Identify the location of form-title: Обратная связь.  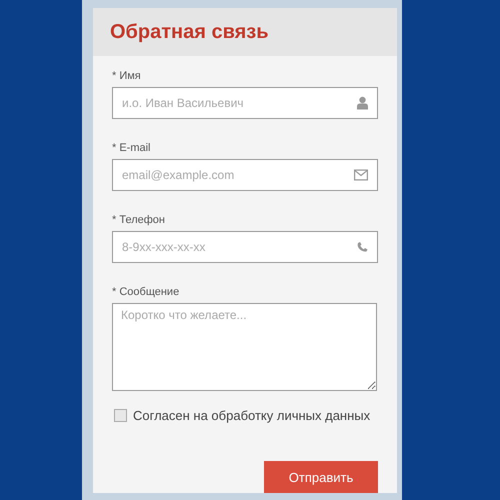
(189, 32).